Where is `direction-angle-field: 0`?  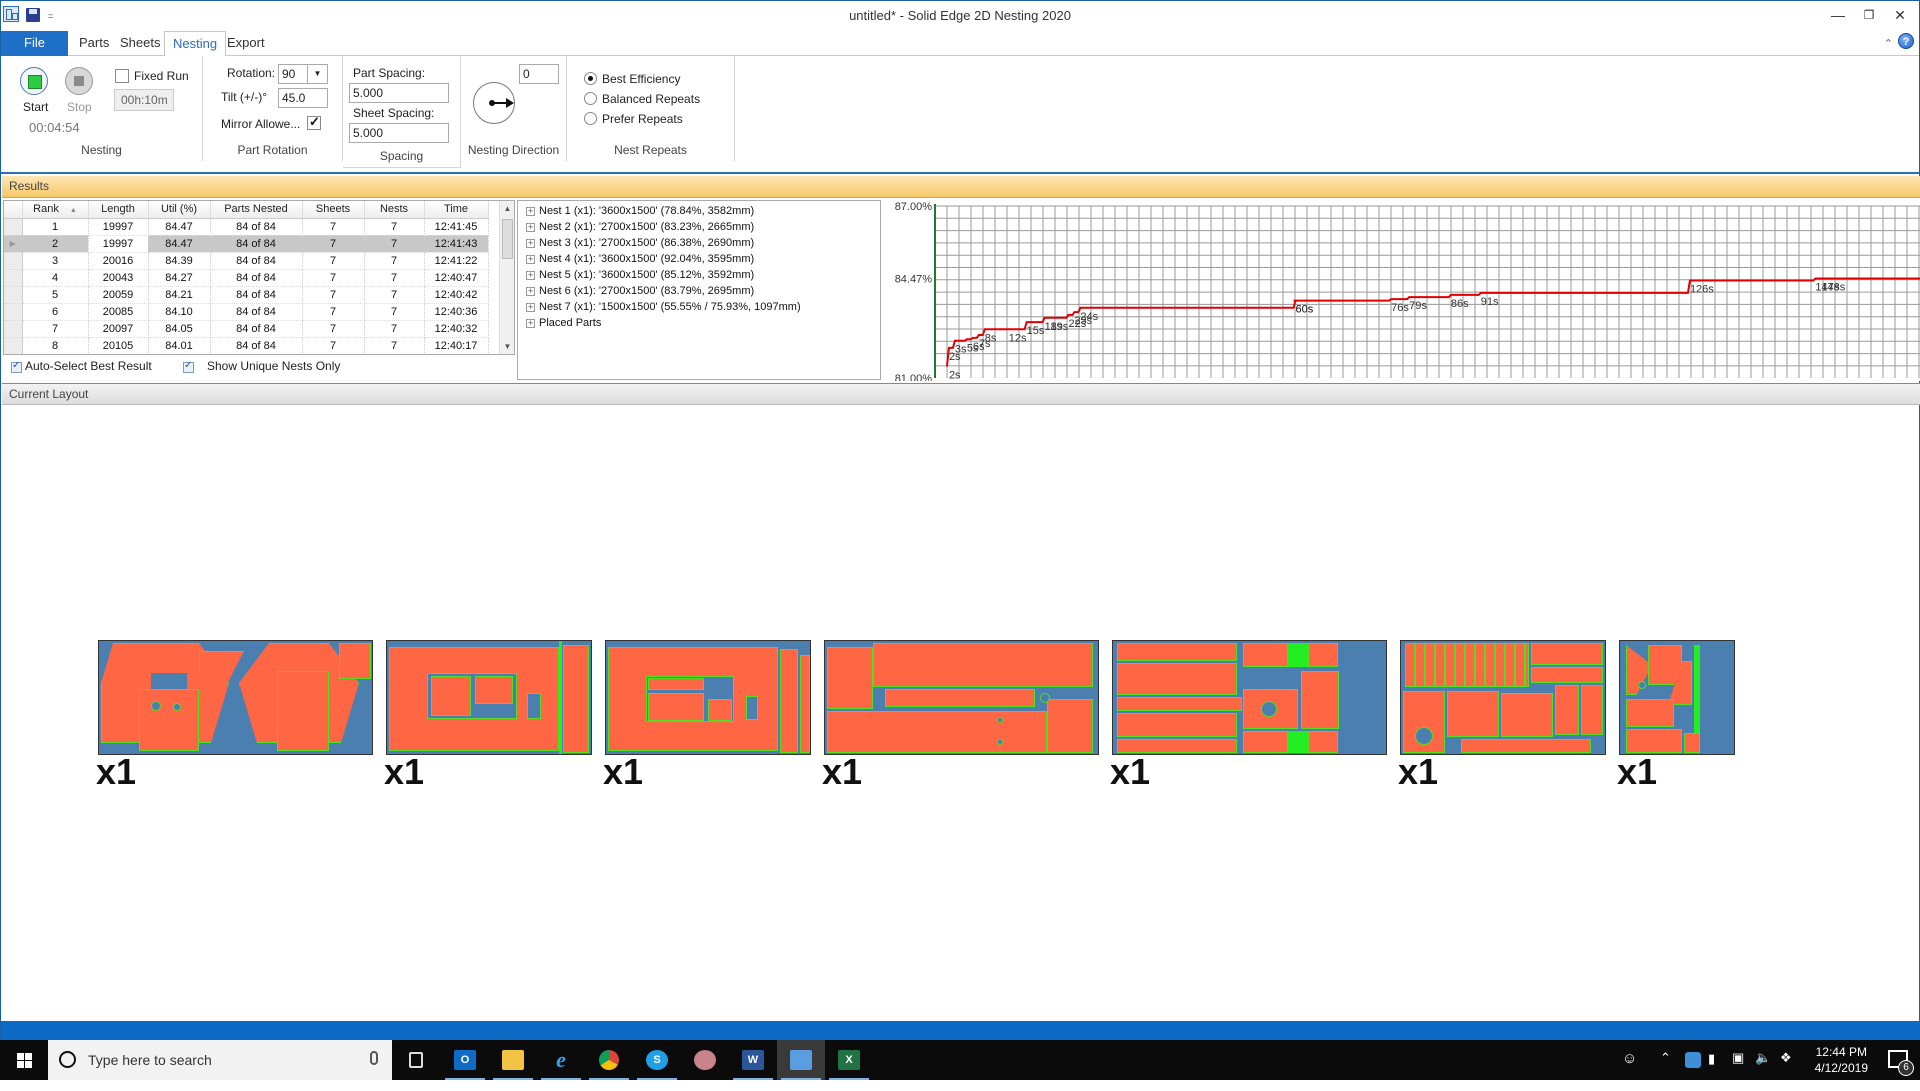 direction-angle-field: 0 is located at coordinates (539, 74).